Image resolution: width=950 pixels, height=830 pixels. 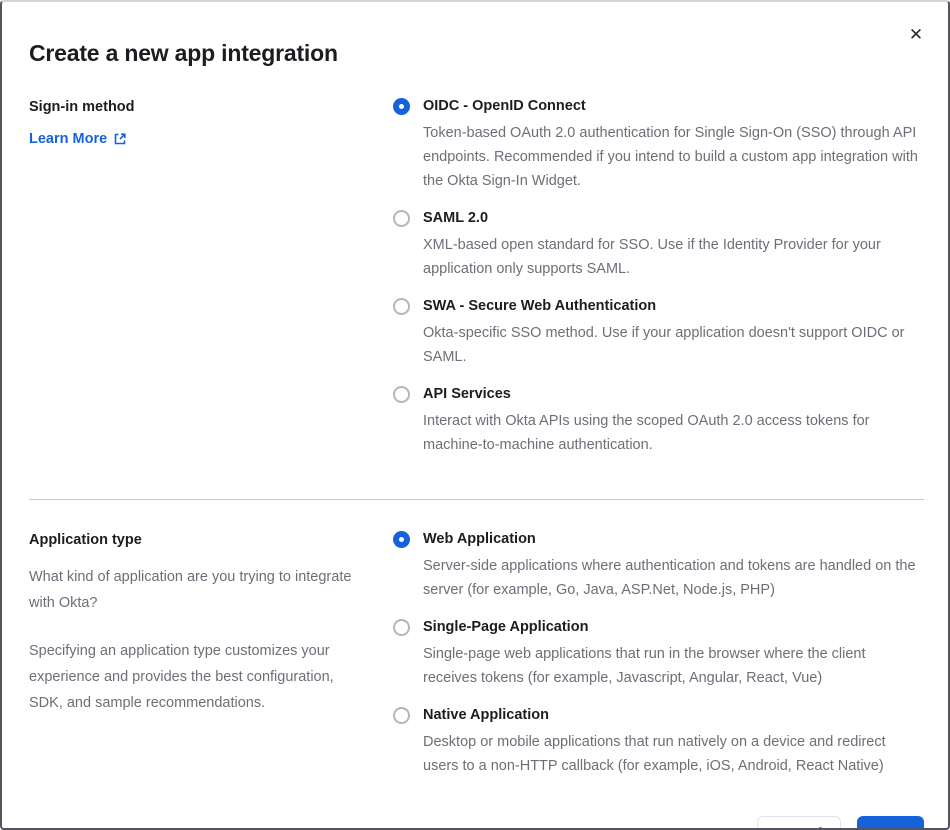 I want to click on option-api-services-label: API Services, so click(x=672, y=394).